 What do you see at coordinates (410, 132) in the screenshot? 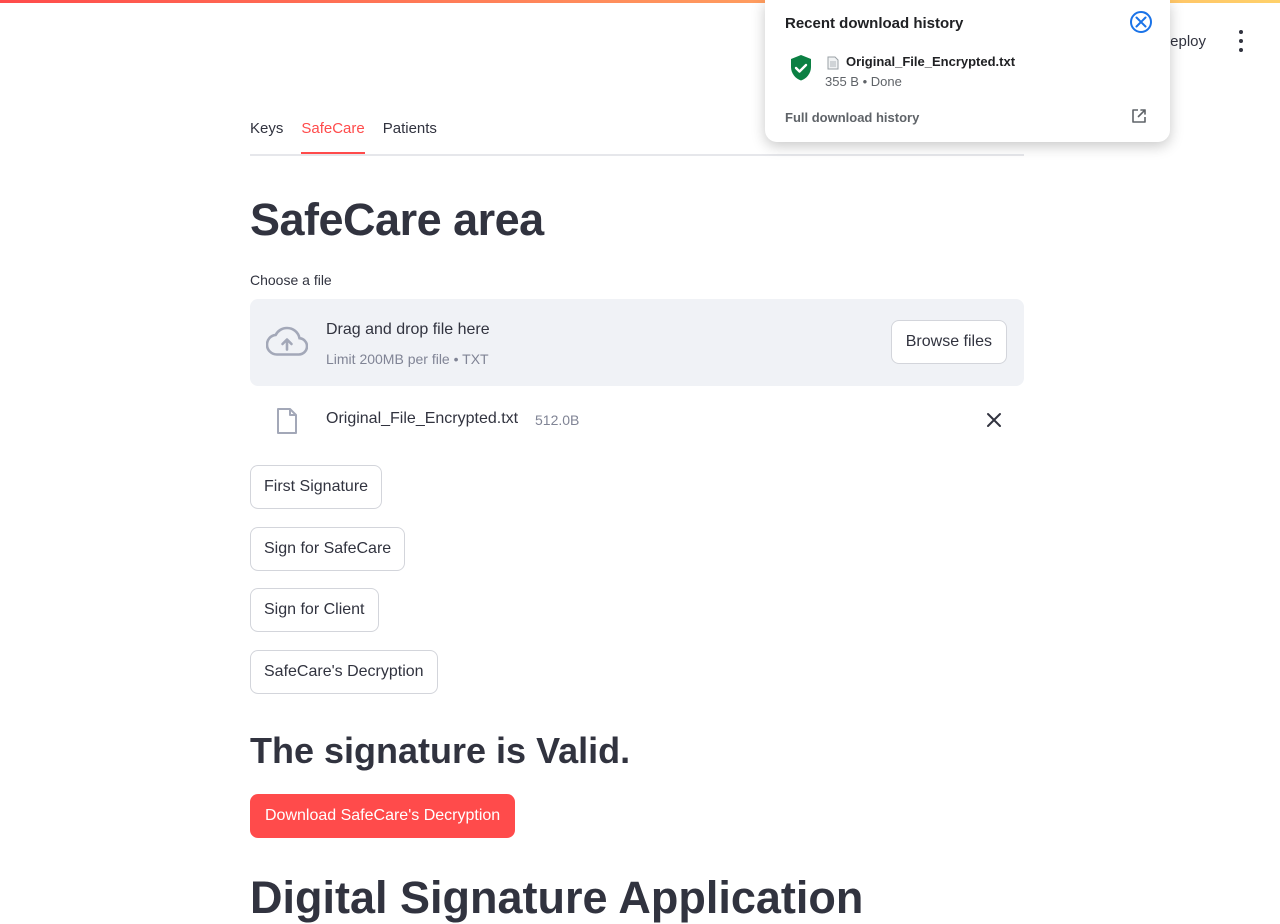
I see `tab-patients: Patients` at bounding box center [410, 132].